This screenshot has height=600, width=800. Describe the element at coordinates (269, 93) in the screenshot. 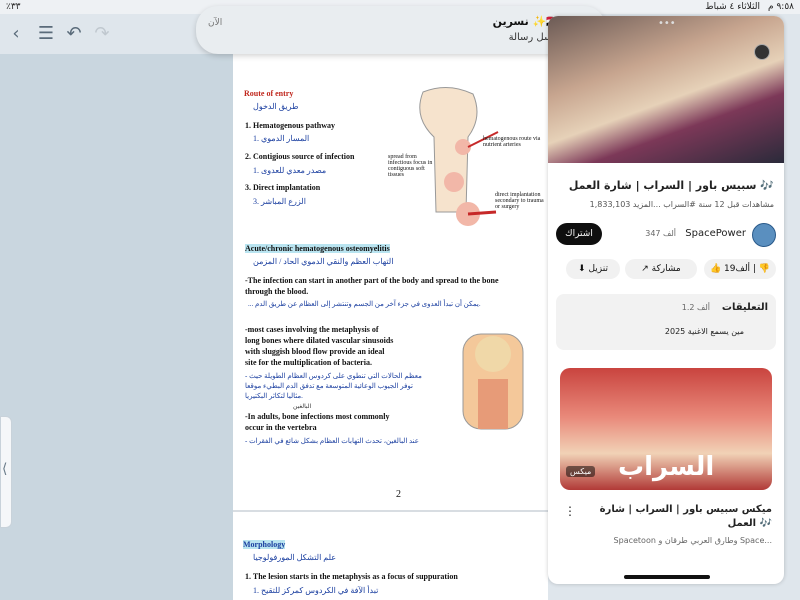

I see `route-title: Route of entry` at that location.